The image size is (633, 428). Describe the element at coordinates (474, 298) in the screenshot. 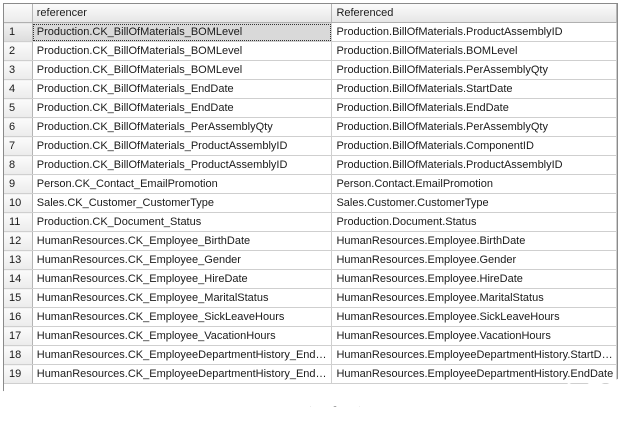

I see `referenced-cell: HumanResources.Employee.MaritalStatus` at that location.